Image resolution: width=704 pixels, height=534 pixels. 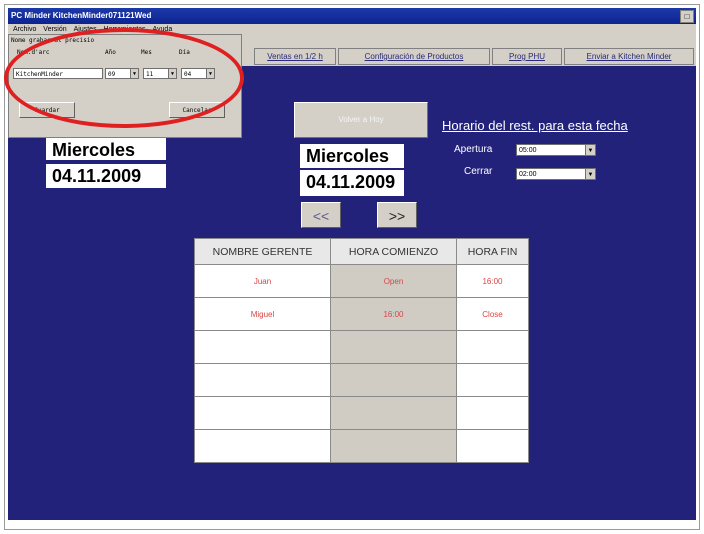 What do you see at coordinates (110, 52) in the screenshot?
I see `col-ano-label: Año` at bounding box center [110, 52].